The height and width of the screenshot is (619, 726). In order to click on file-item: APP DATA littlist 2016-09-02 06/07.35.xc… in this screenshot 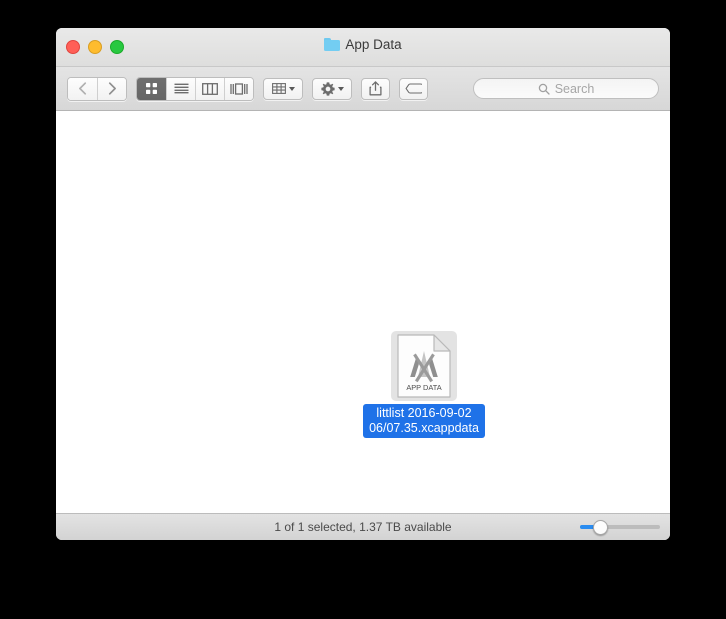, I will do `click(424, 384)`.